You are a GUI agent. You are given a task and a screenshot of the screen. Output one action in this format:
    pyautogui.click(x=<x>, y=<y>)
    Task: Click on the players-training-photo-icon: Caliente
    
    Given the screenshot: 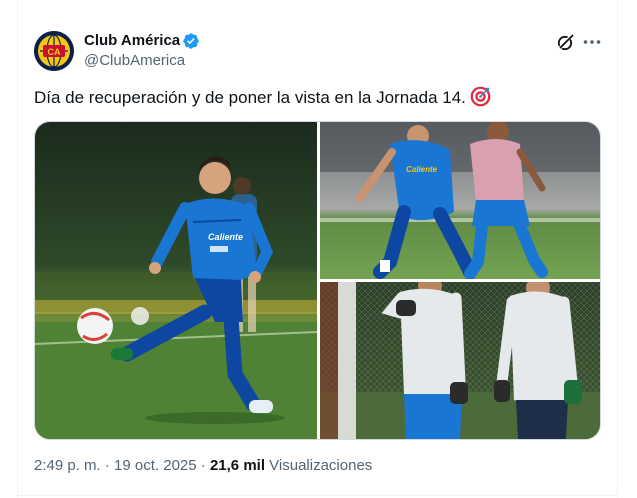 What is the action you would take?
    pyautogui.click(x=460, y=200)
    